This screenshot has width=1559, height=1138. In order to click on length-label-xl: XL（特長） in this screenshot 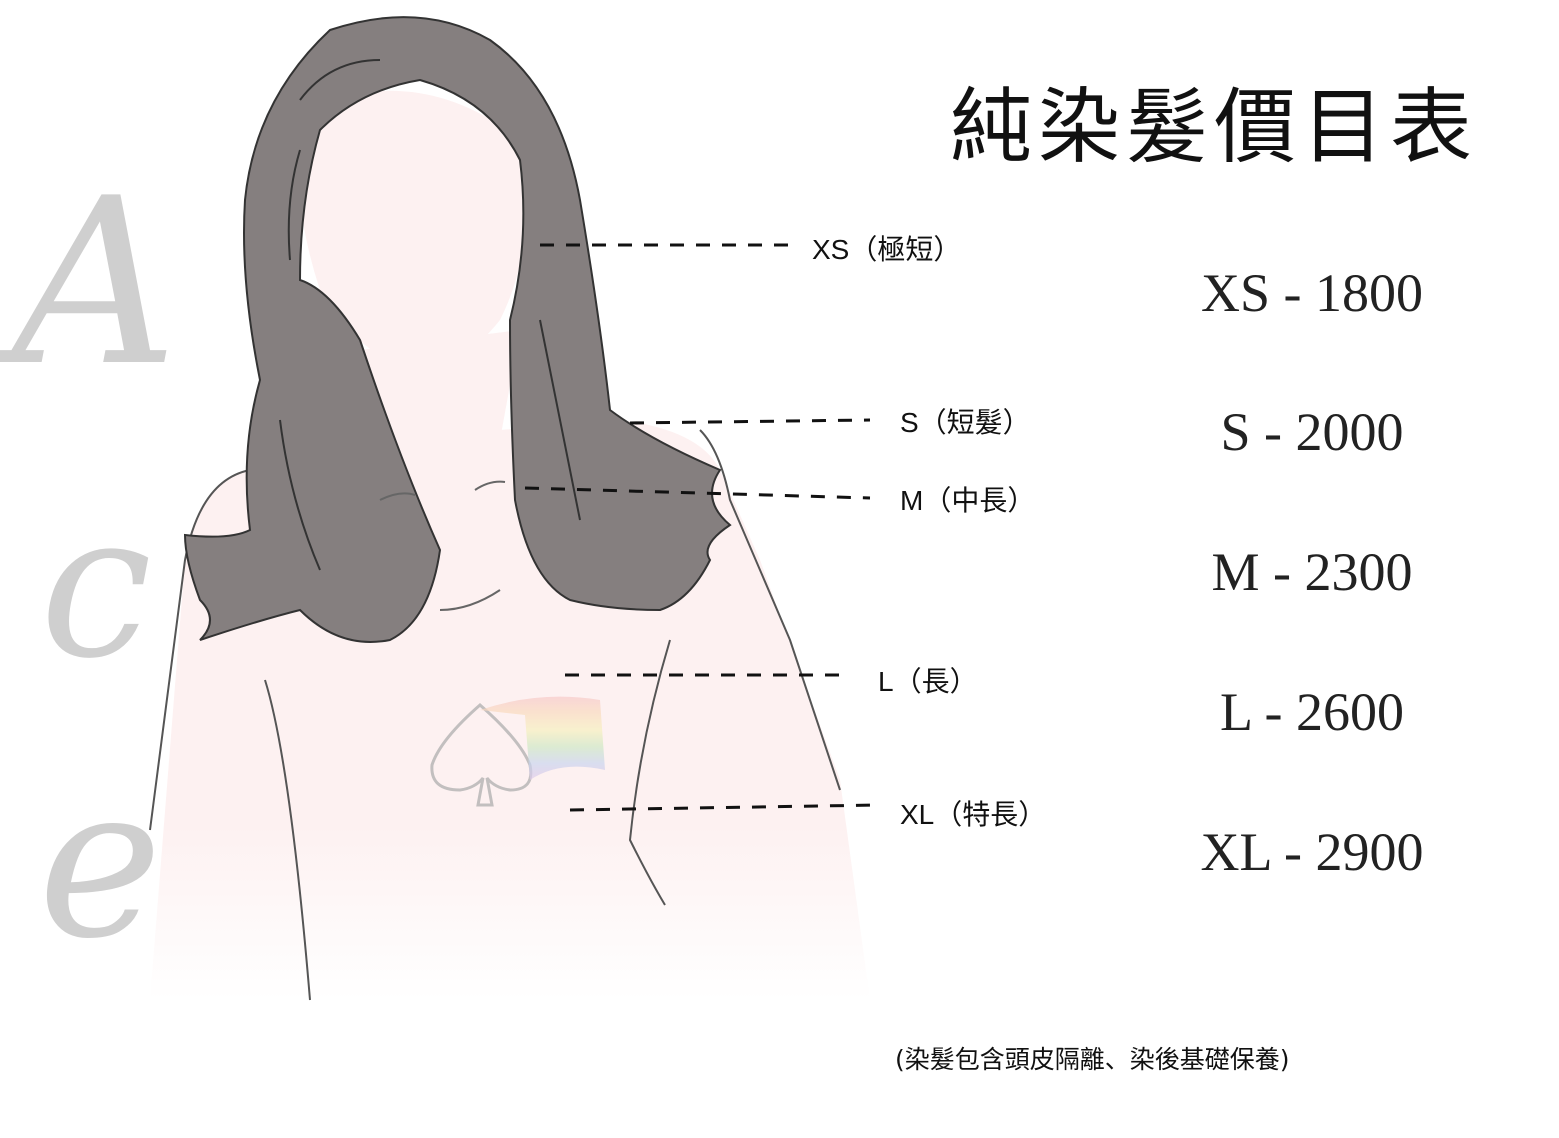, I will do `click(973, 814)`.